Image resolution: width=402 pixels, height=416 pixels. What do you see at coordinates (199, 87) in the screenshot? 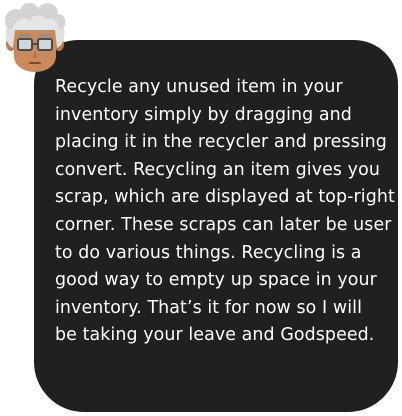
I see `dialog-line: Recycle any unused item in your` at bounding box center [199, 87].